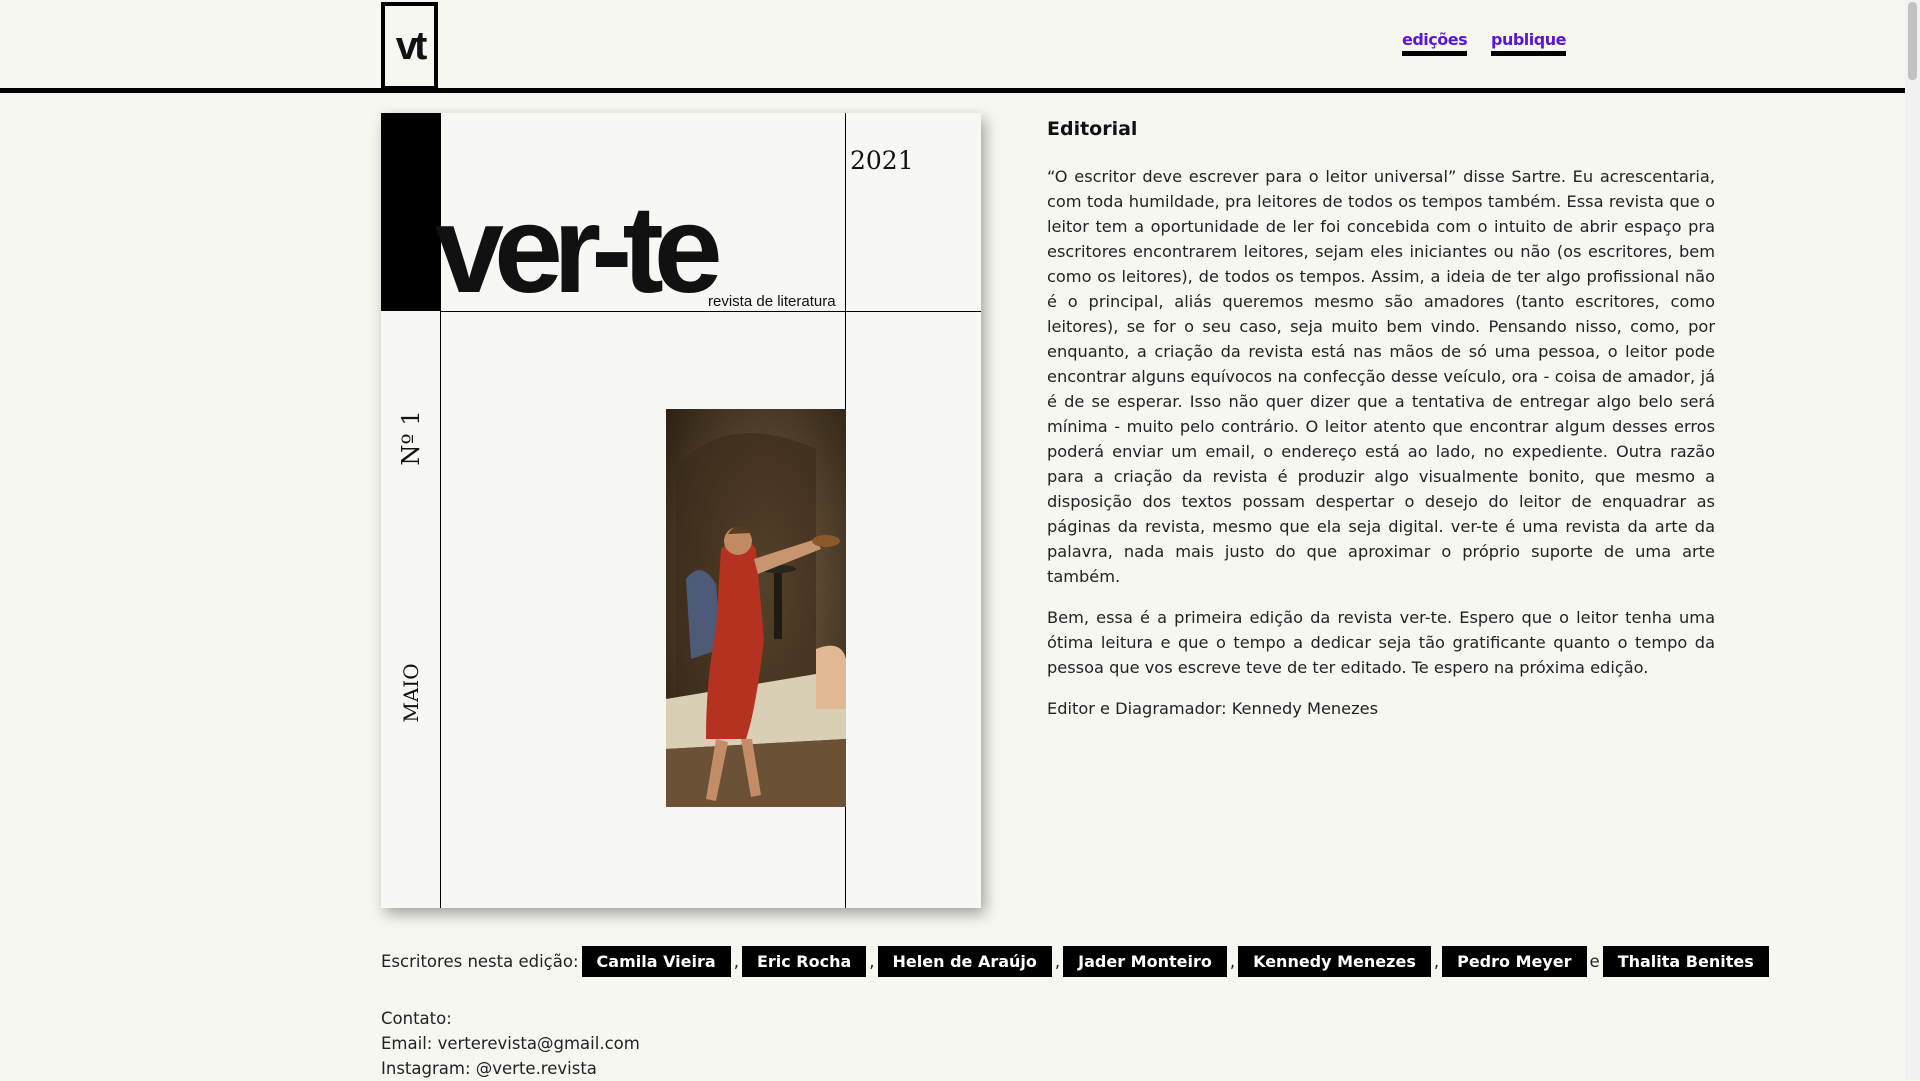  I want to click on logo-text: vt, so click(411, 46).